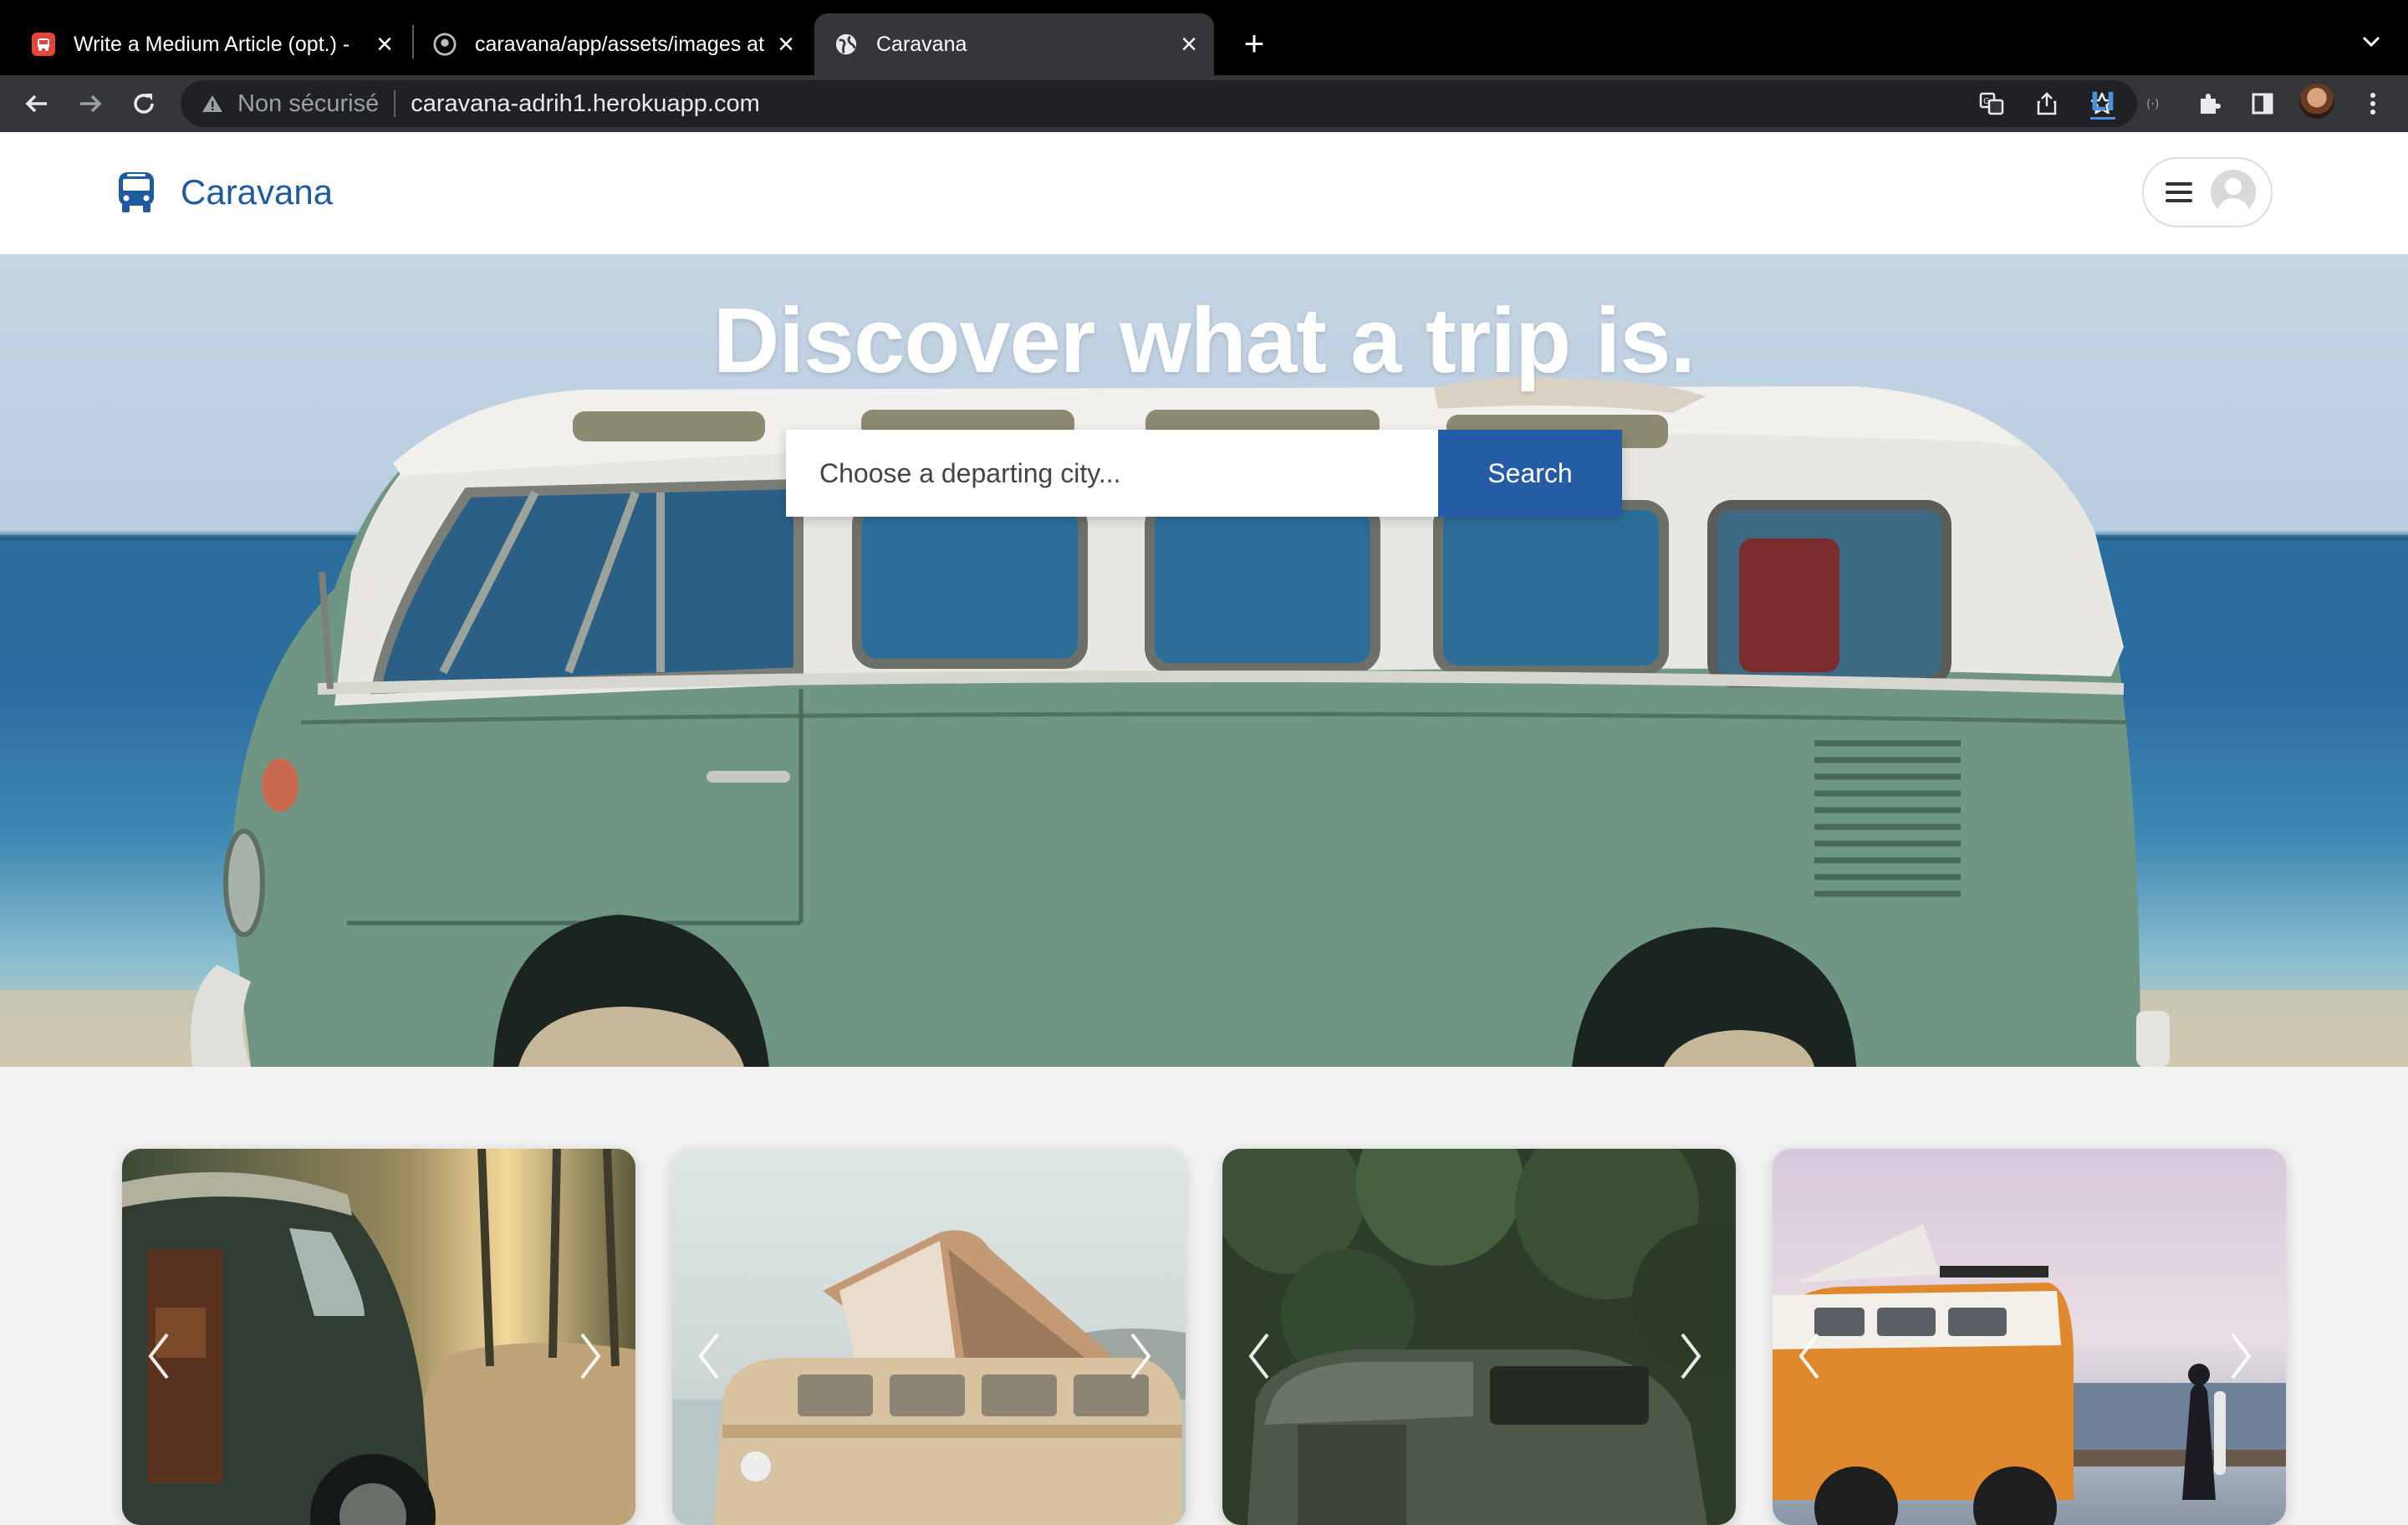 Image resolution: width=2408 pixels, height=1525 pixels. I want to click on search-button: Search, so click(1530, 473).